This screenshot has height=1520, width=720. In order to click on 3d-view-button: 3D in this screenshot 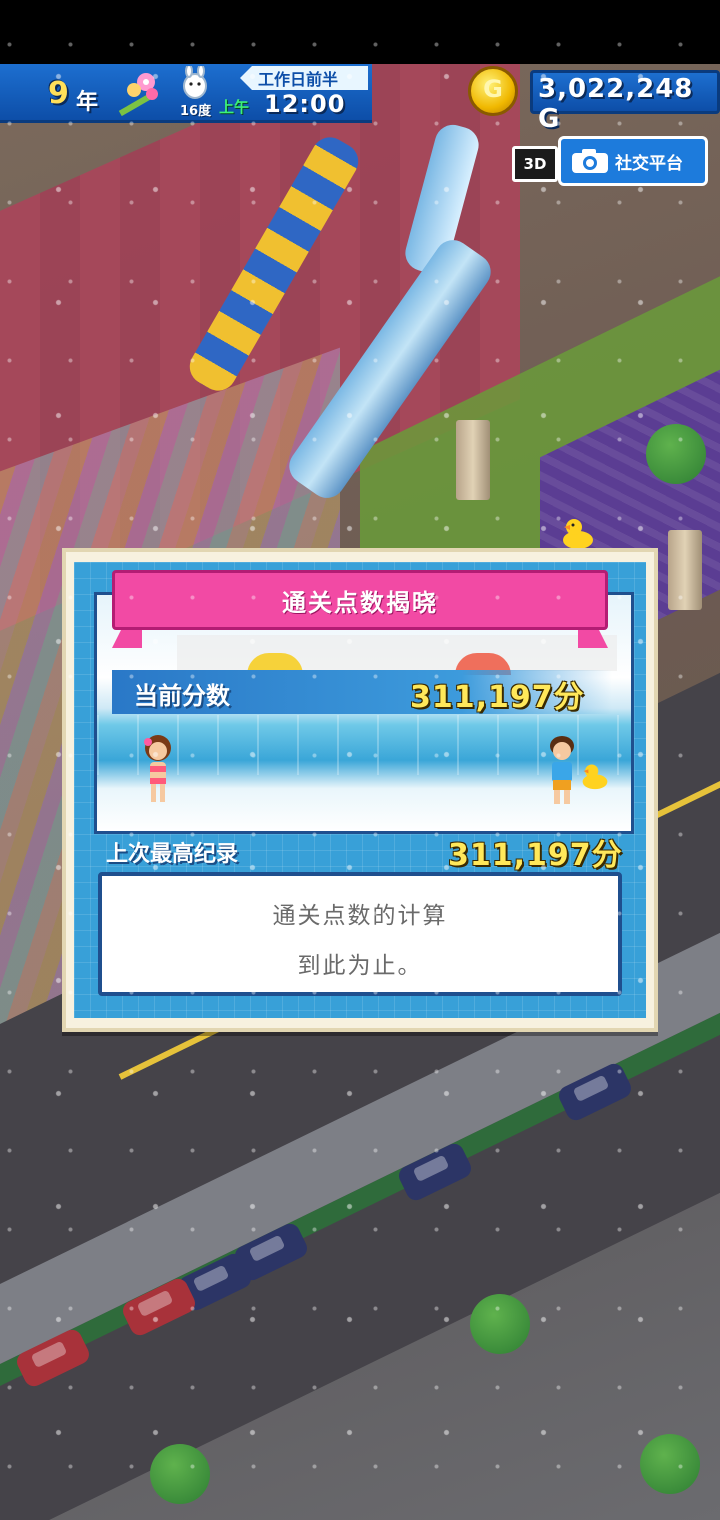, I will do `click(535, 164)`.